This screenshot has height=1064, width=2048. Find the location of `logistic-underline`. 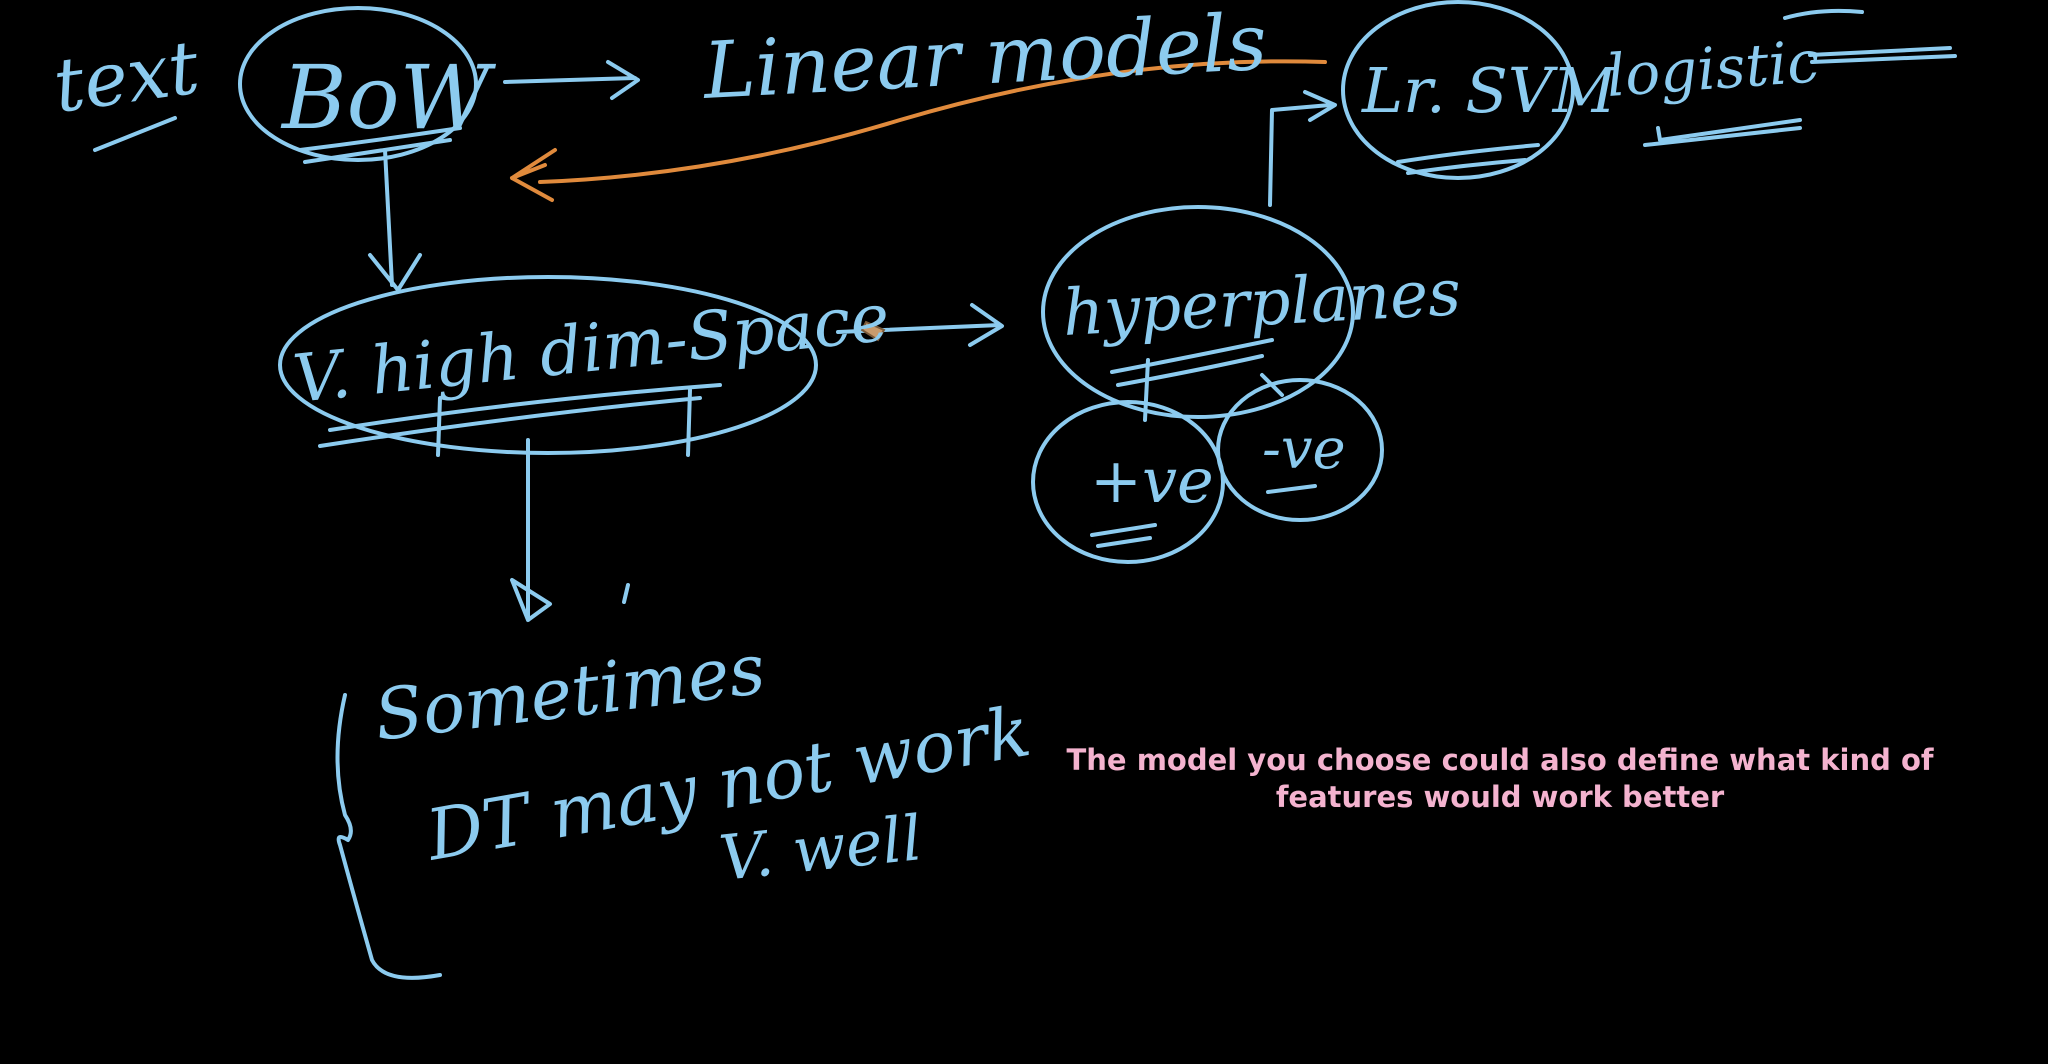

logistic-underline is located at coordinates (1722, 132).